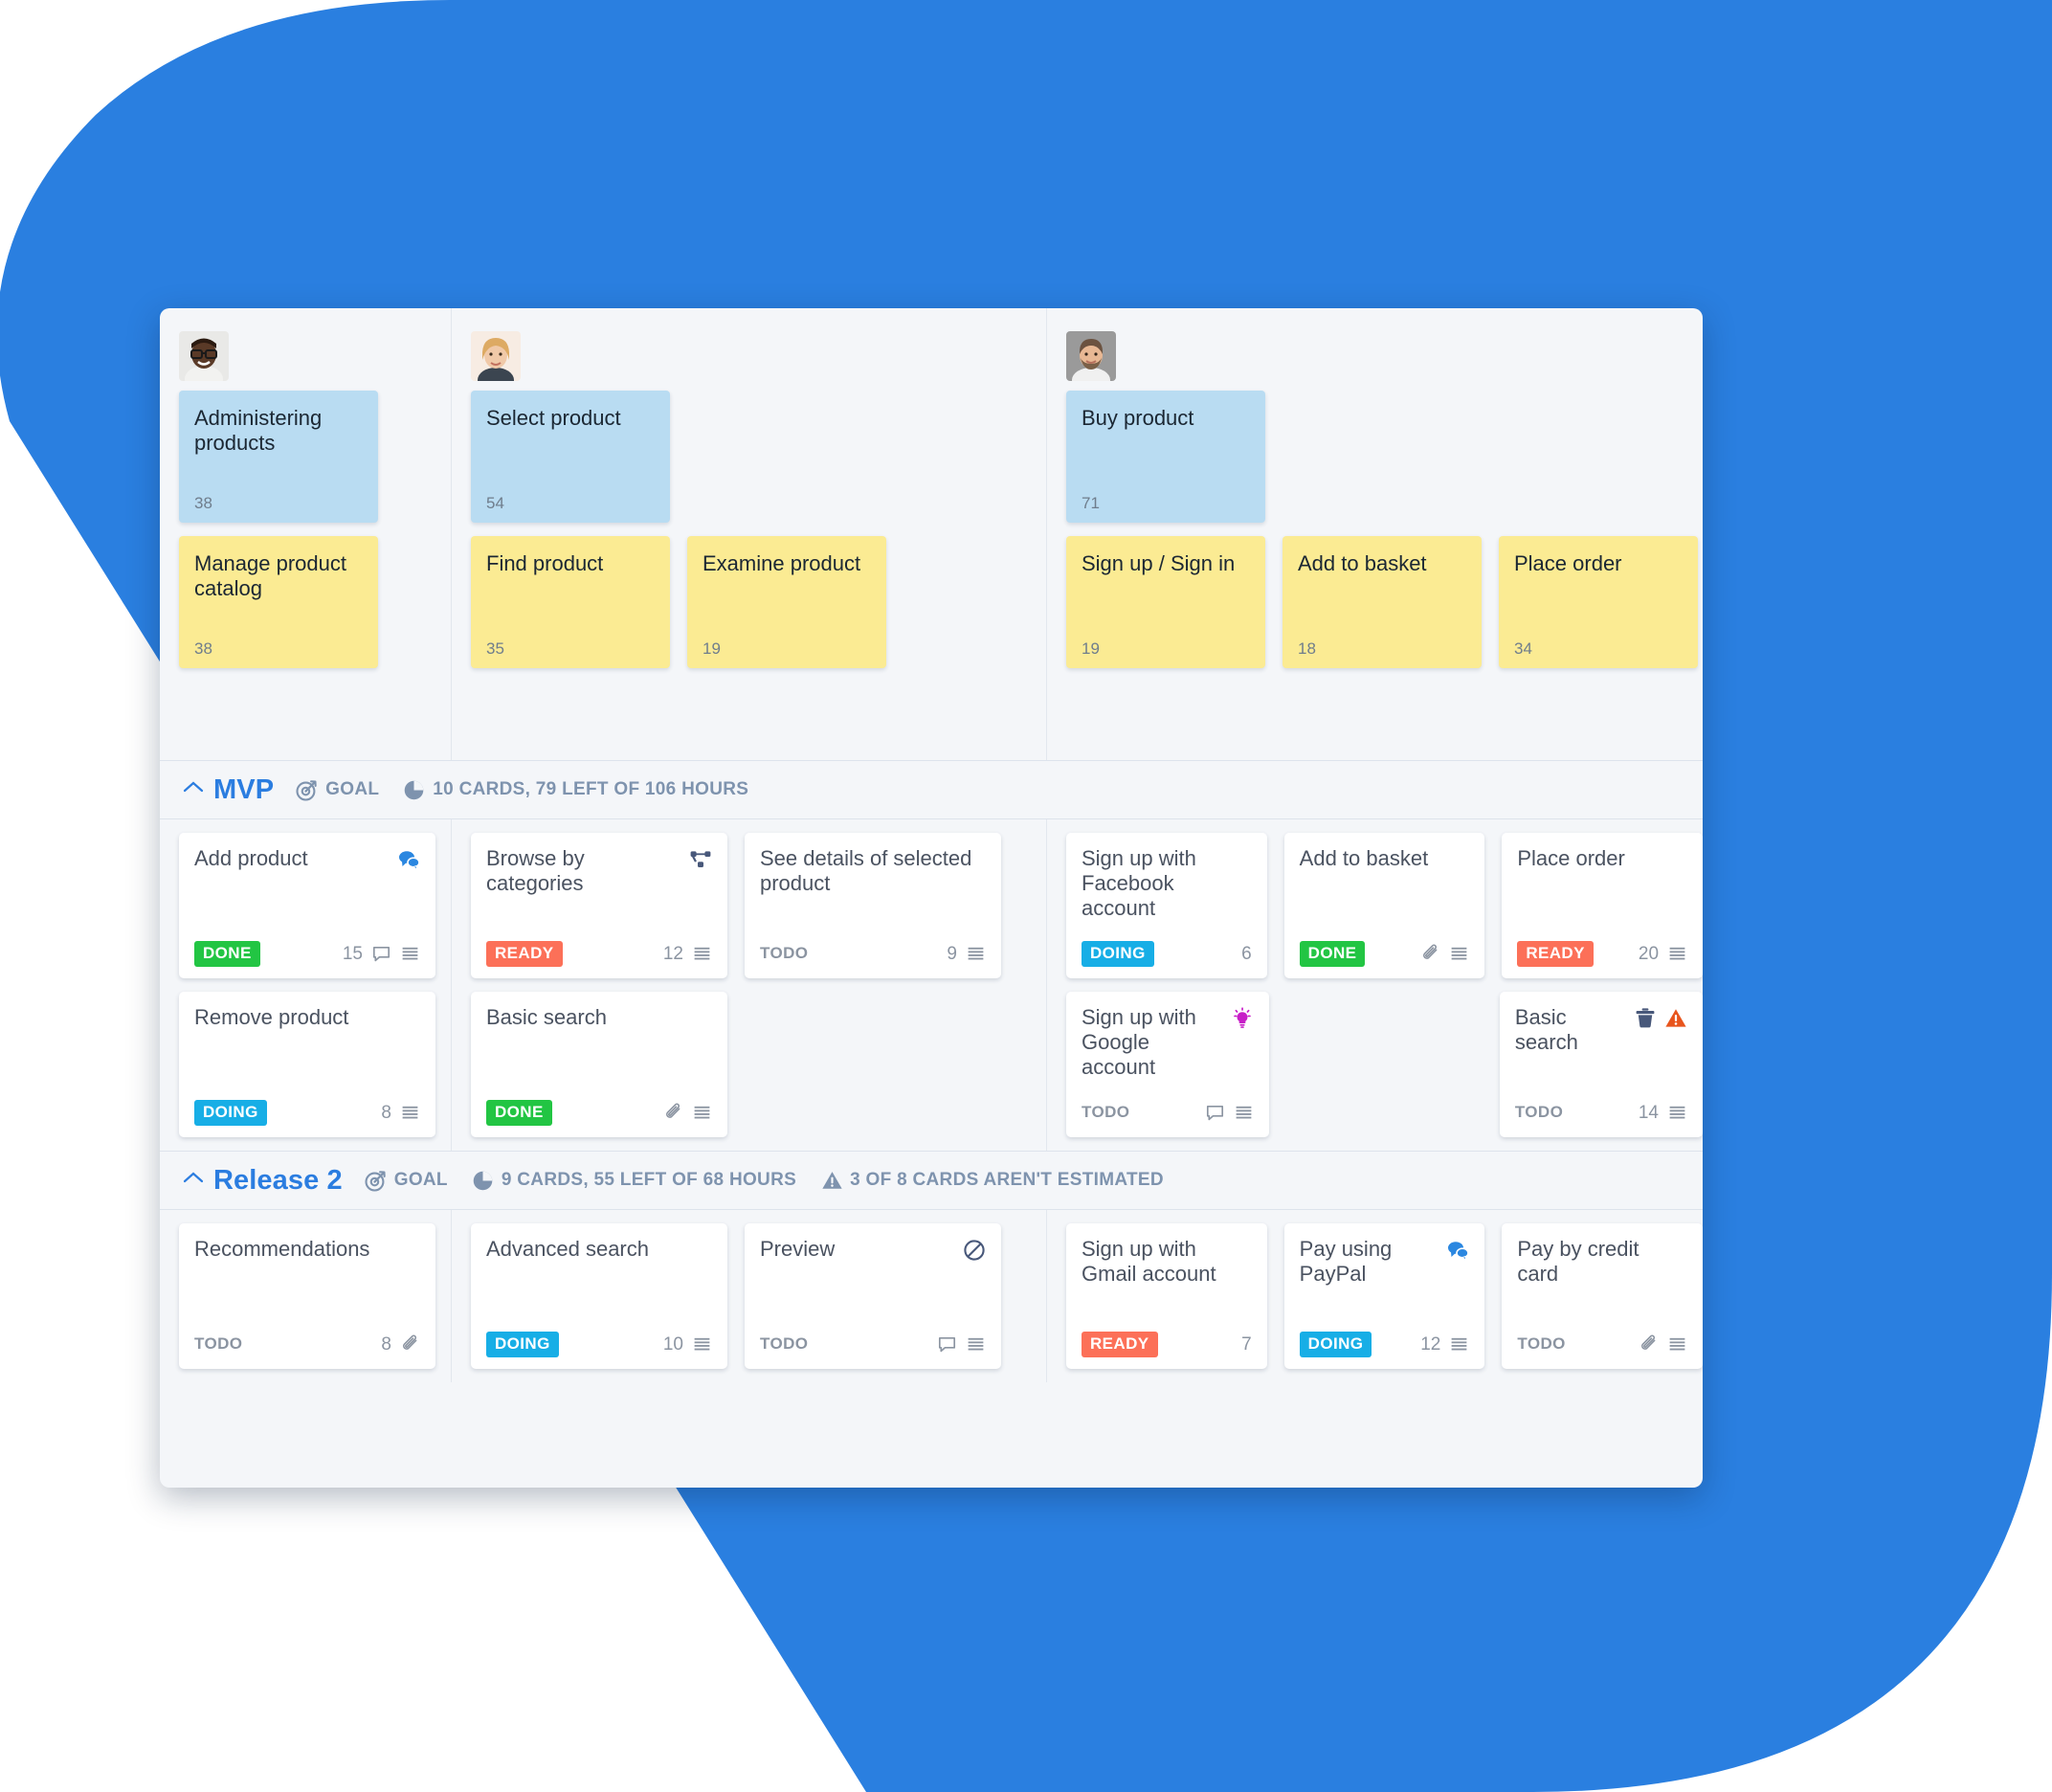  What do you see at coordinates (570, 457) in the screenshot?
I see `activity-note: Select product 54` at bounding box center [570, 457].